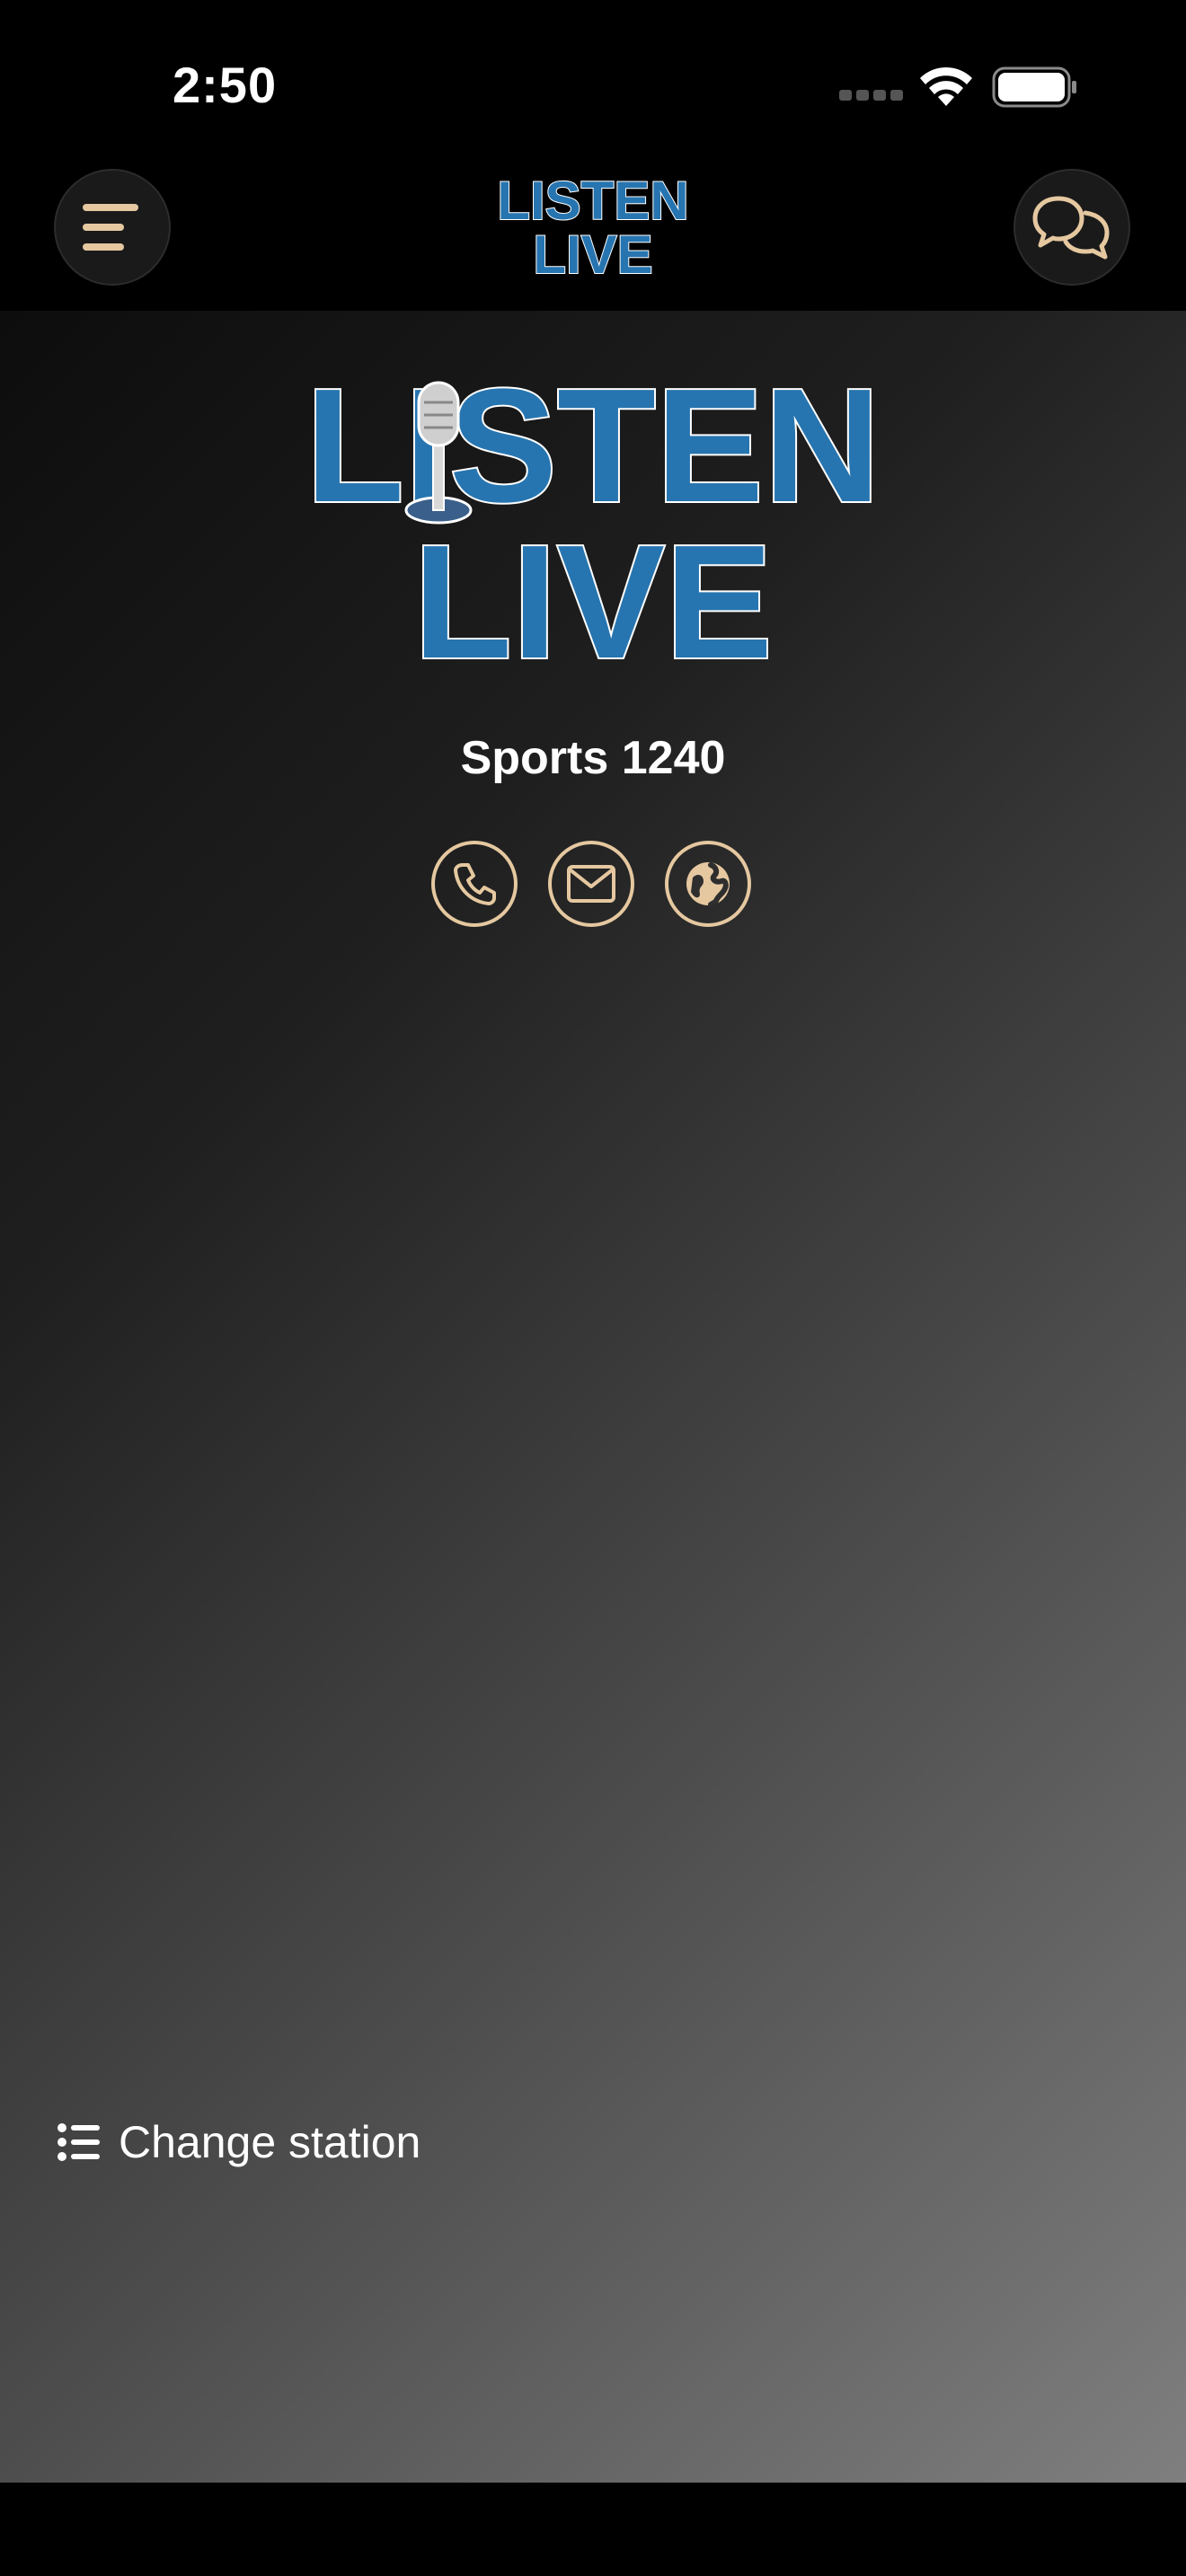 The image size is (1186, 2576). I want to click on email-icon, so click(591, 884).